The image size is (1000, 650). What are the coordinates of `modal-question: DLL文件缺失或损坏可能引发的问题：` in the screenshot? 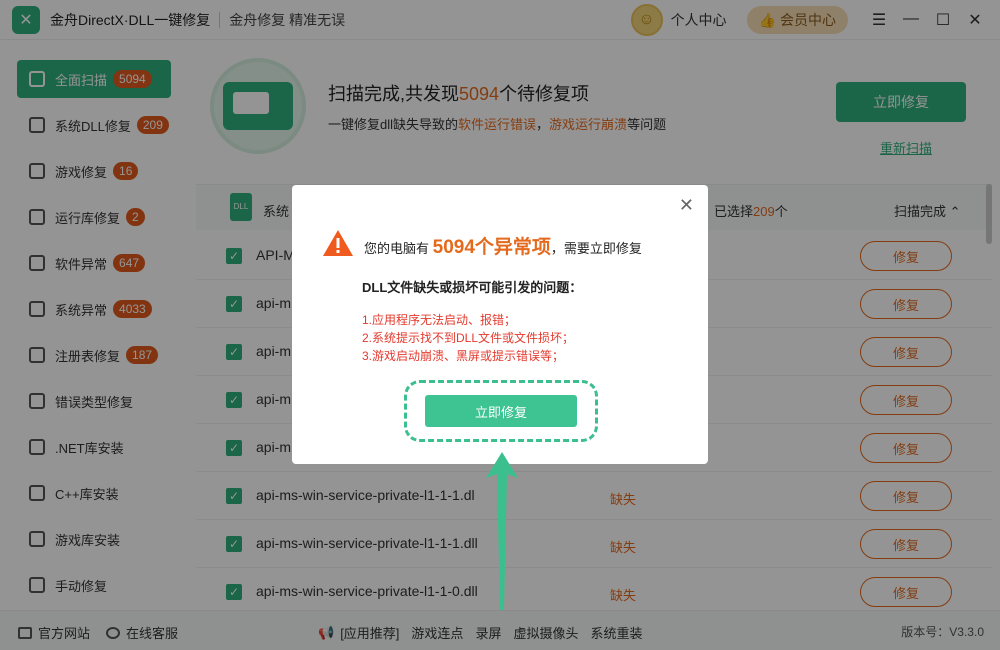 It's located at (472, 287).